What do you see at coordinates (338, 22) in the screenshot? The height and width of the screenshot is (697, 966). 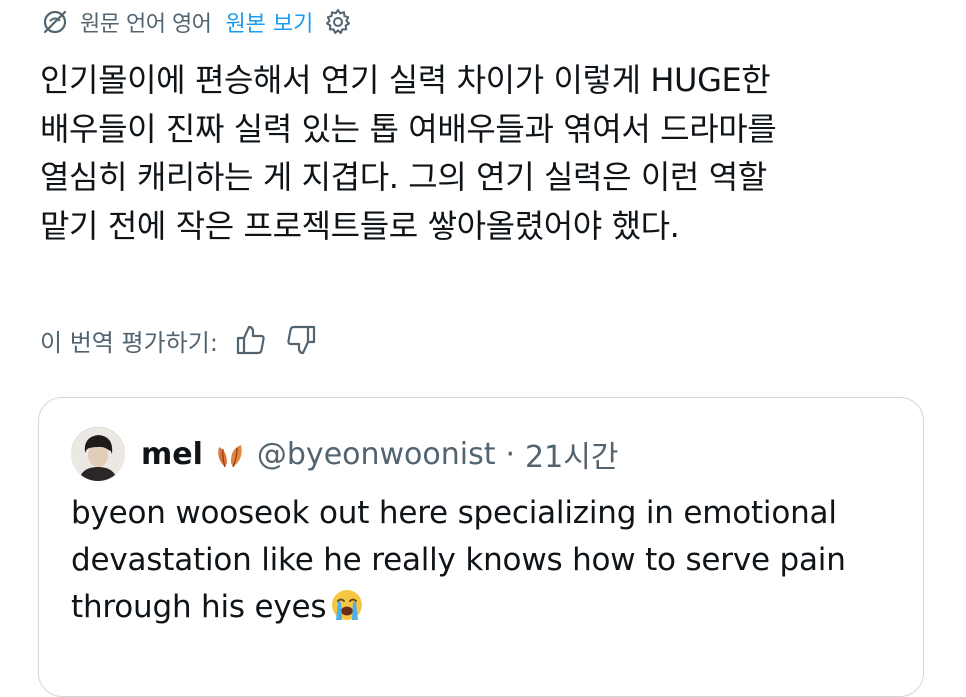 I see `gear-icon` at bounding box center [338, 22].